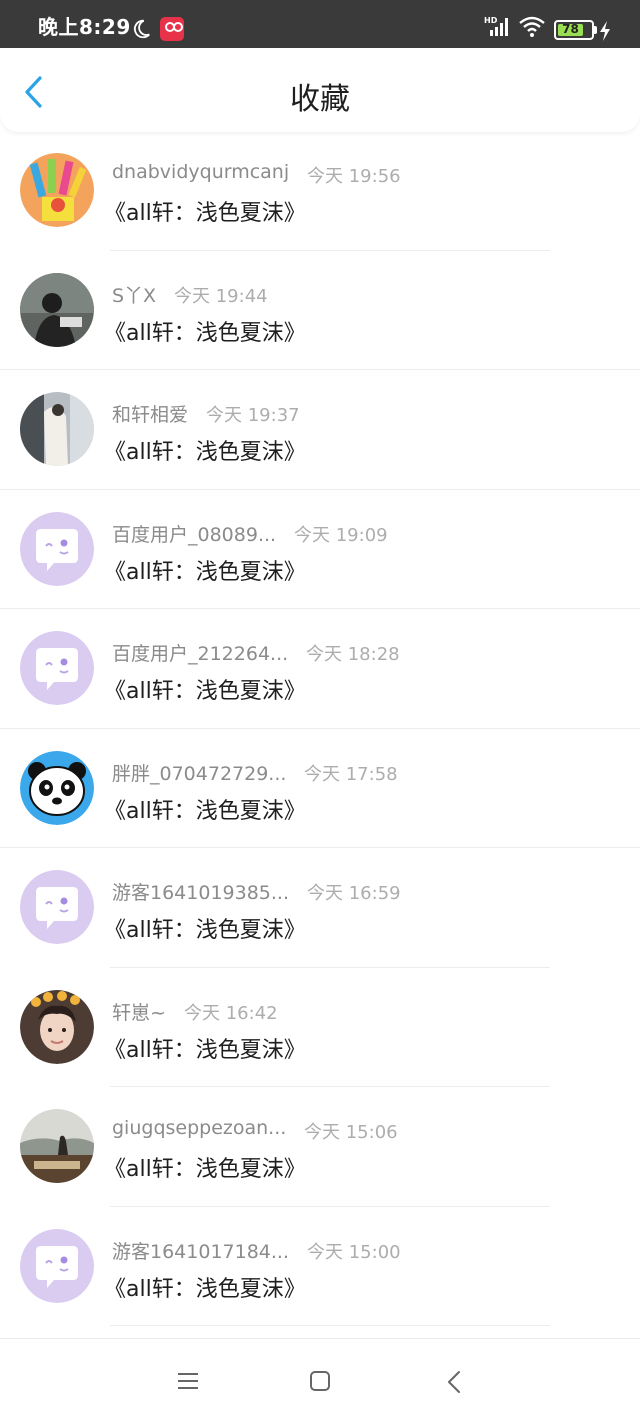 The height and width of the screenshot is (1422, 640). Describe the element at coordinates (320, 1147) in the screenshot. I see `favorite-item: giugqseppezoan... 今天 15:06 《all轩：浅色夏沫》` at that location.